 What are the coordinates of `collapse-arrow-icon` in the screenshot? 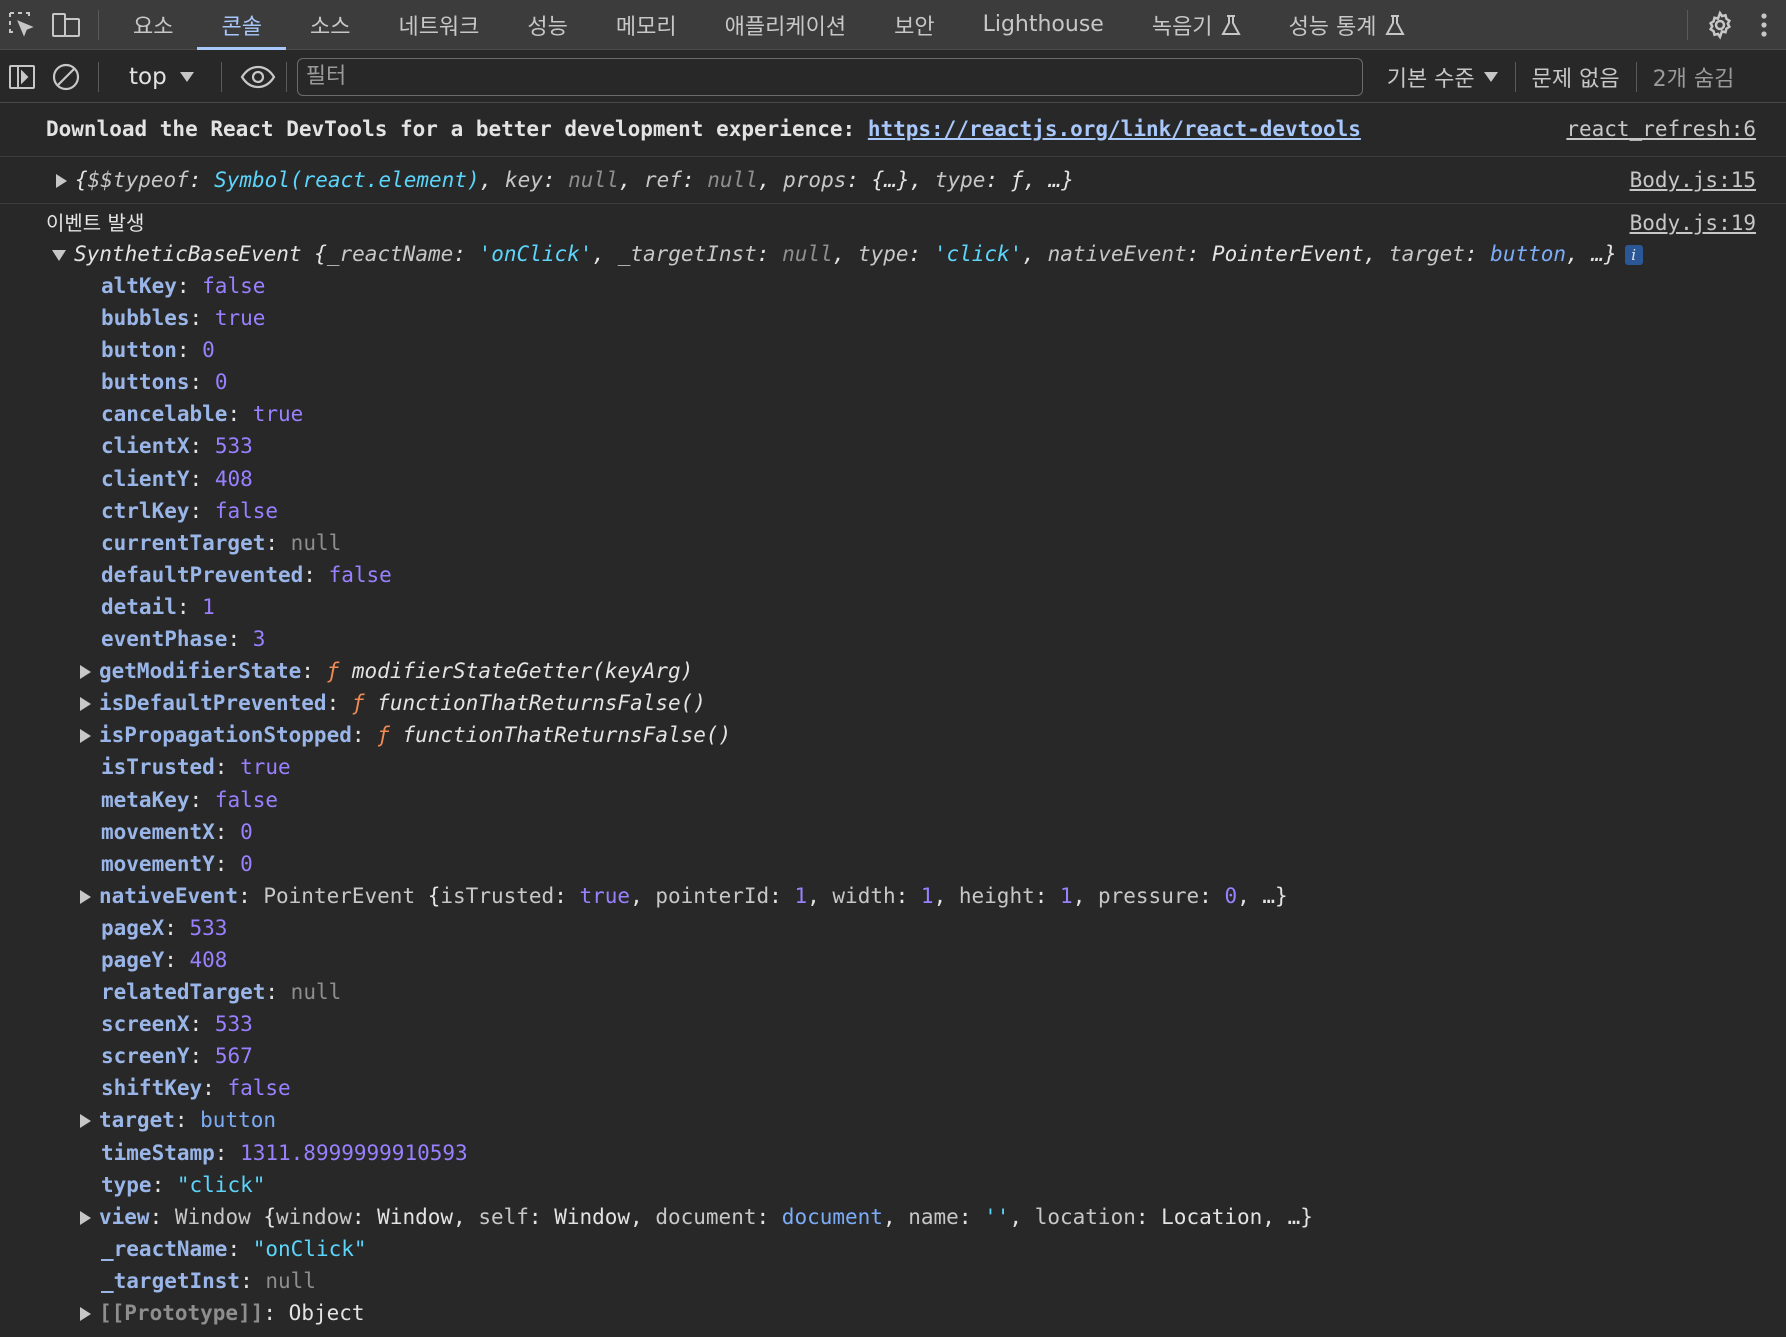 It's located at (59, 255).